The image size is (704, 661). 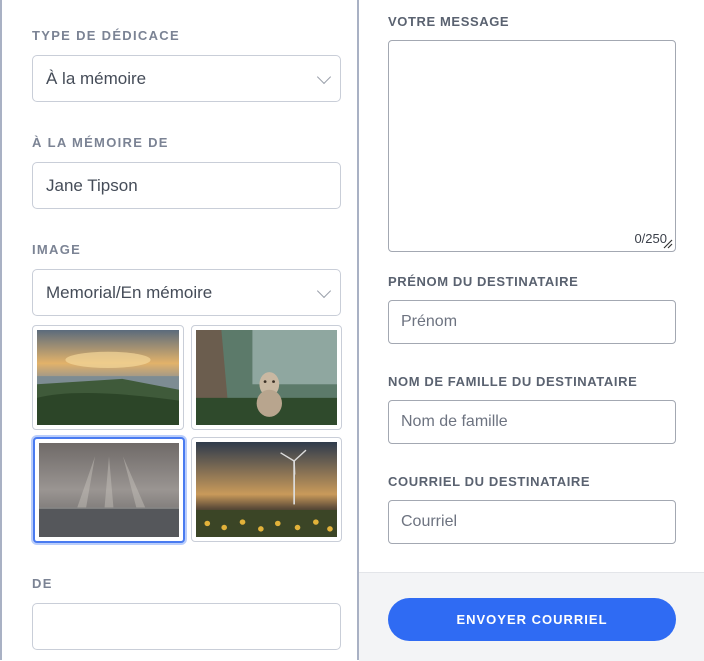 What do you see at coordinates (186, 185) in the screenshot?
I see `memory-of-input: Jane Tipson` at bounding box center [186, 185].